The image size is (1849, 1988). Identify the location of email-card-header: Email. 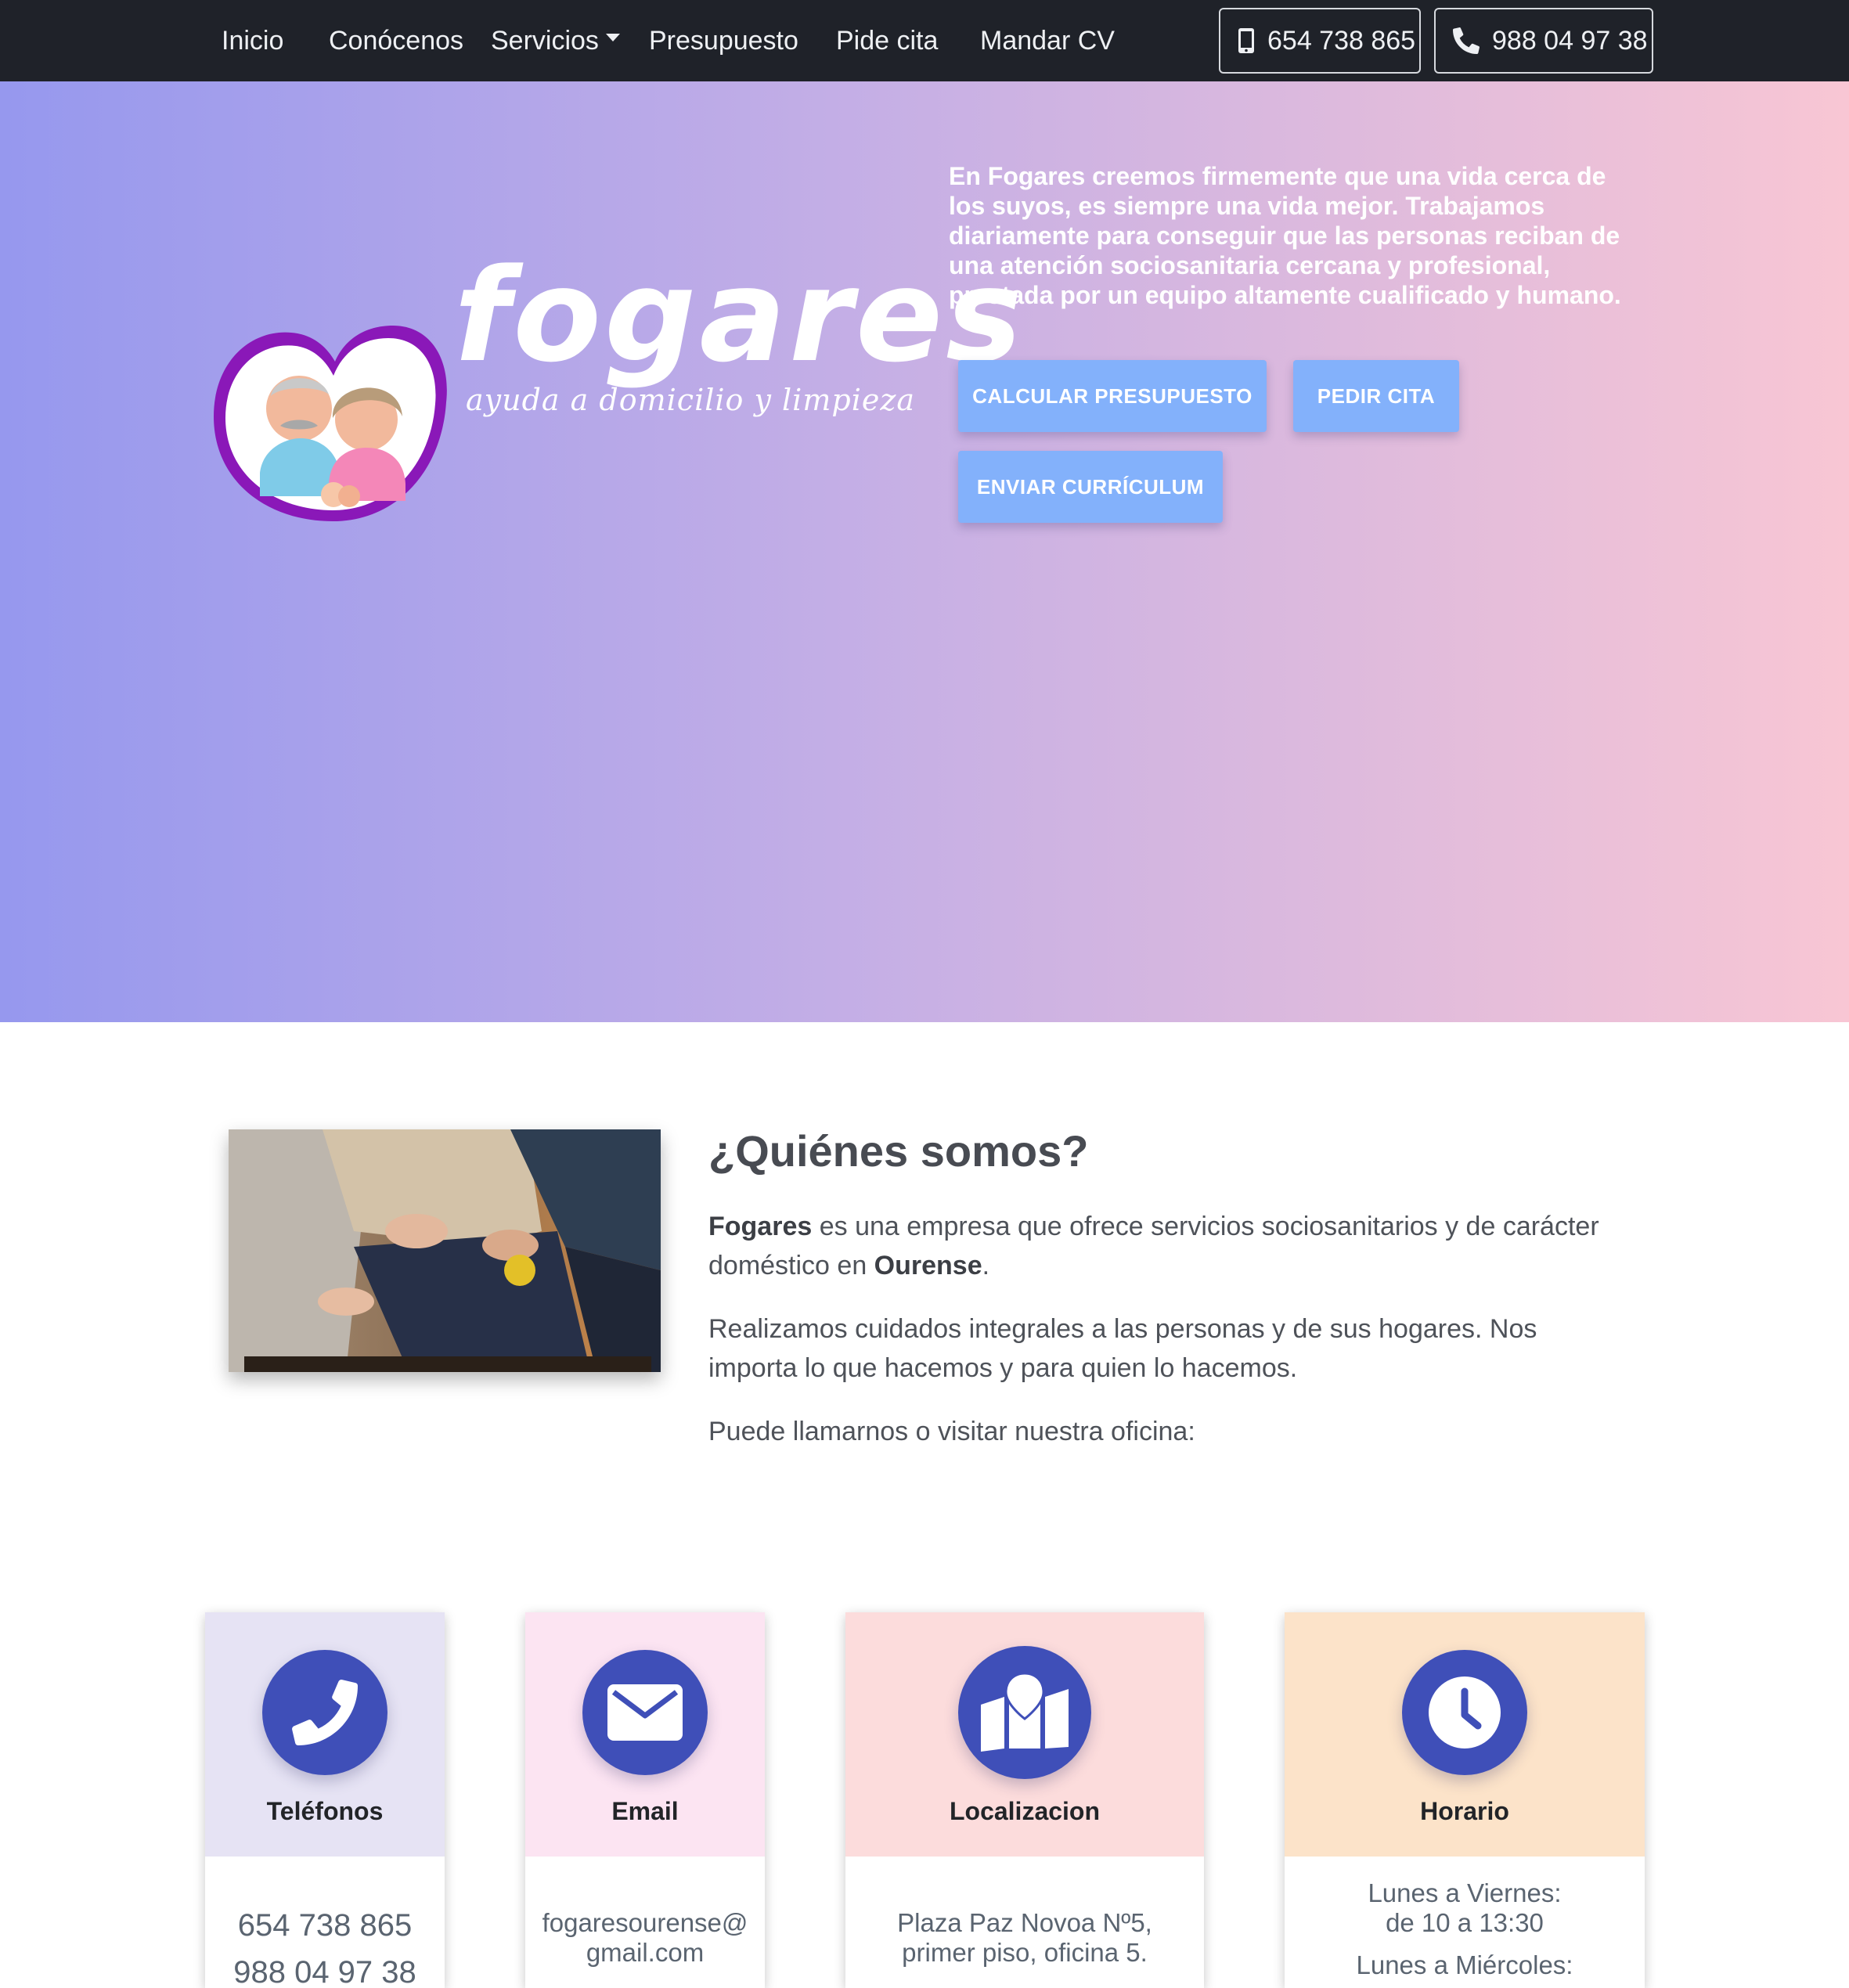
(645, 1735).